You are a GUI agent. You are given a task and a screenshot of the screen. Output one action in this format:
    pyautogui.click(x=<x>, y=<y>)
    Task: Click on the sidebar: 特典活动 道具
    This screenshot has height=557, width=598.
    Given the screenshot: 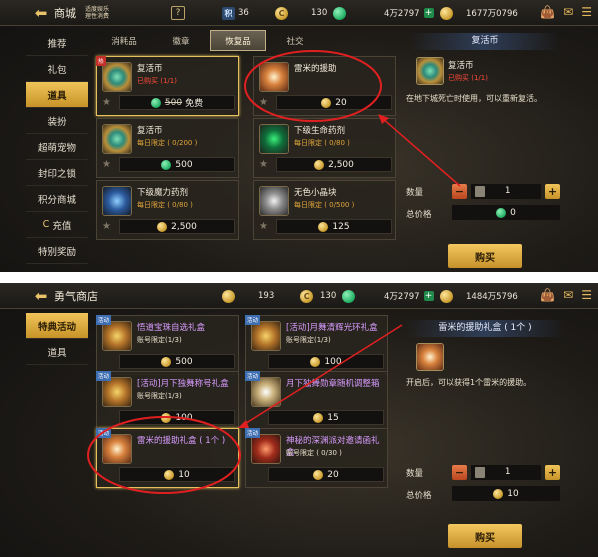 What is the action you would take?
    pyautogui.click(x=57, y=339)
    